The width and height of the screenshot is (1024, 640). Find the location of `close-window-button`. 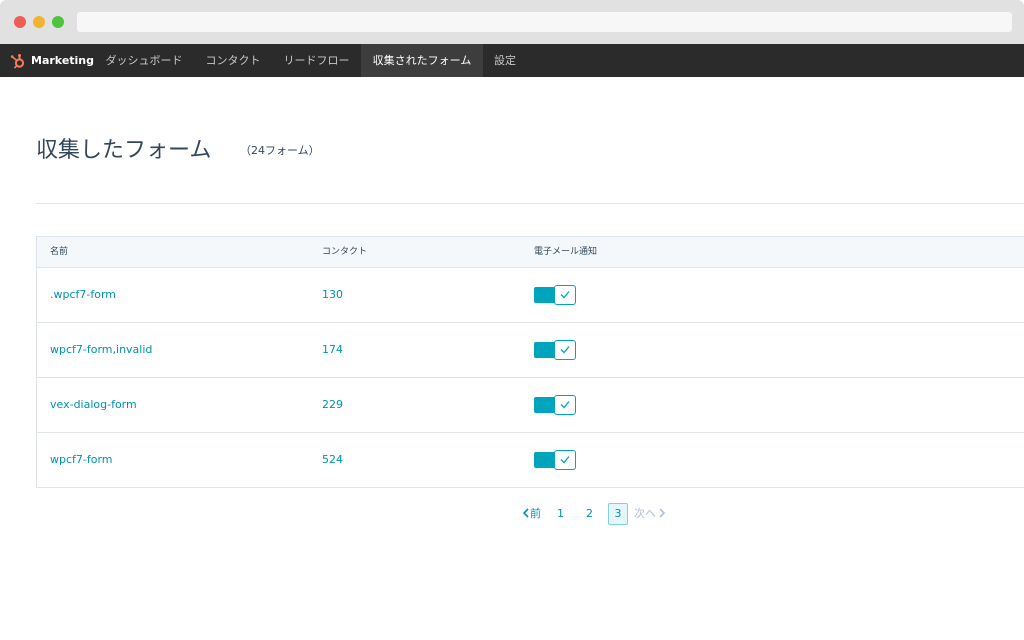

close-window-button is located at coordinates (20, 22).